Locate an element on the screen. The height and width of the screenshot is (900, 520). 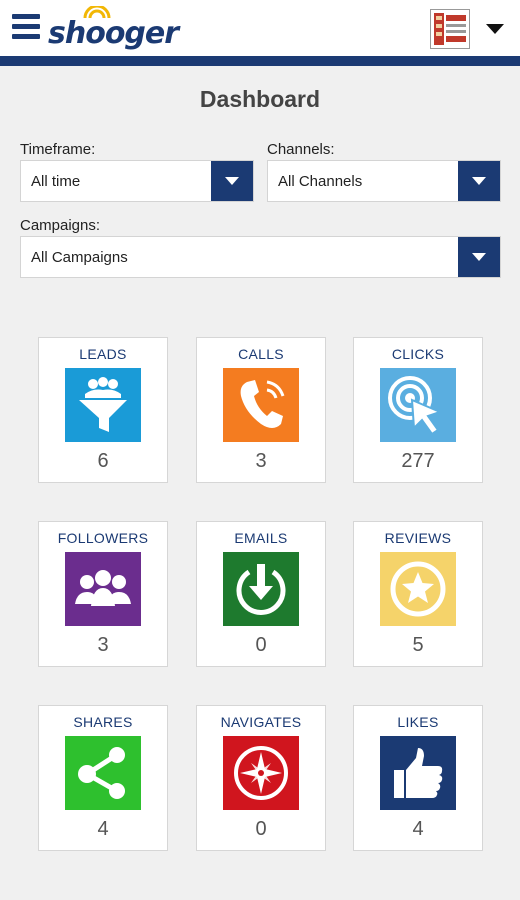
tile-leads: LEADS 6 is located at coordinates (103, 410).